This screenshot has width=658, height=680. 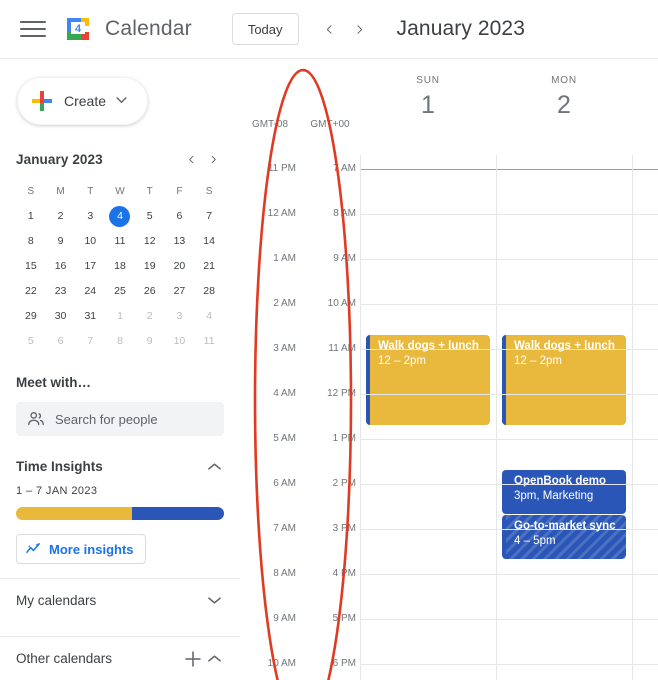 What do you see at coordinates (214, 466) in the screenshot?
I see `time-insights-collapse-button` at bounding box center [214, 466].